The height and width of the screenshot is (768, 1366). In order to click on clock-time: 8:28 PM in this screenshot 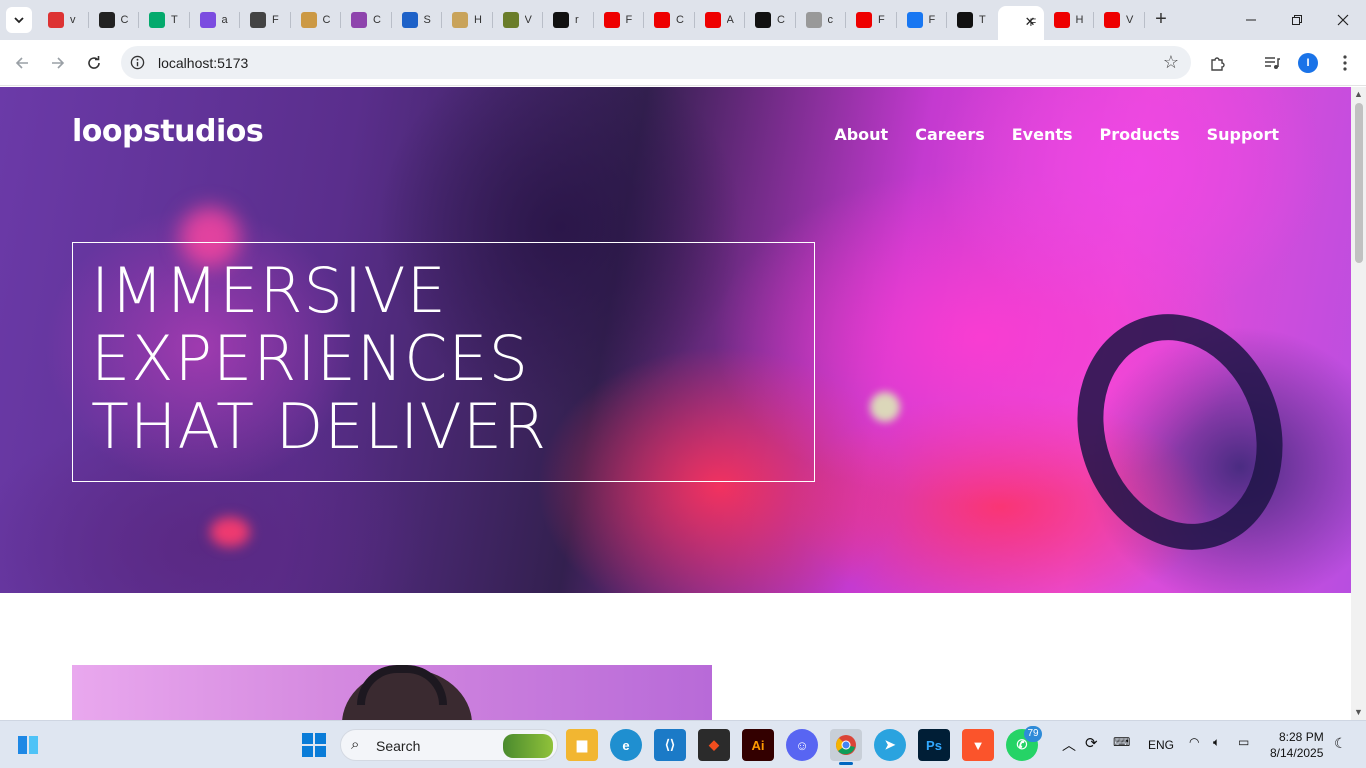, I will do `click(1301, 737)`.